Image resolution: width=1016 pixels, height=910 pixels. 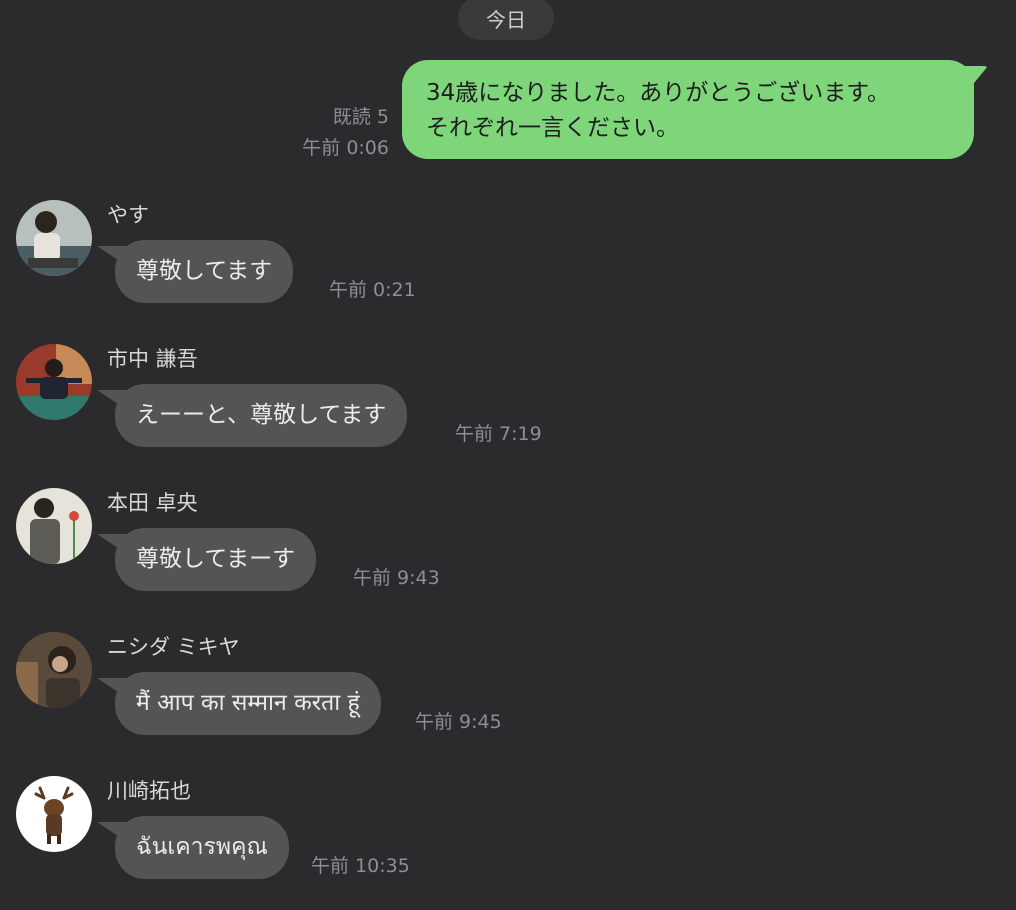 I want to click on outgoing-message-bubble: 34歳になりました。ありがとうございます。 それぞれ一言ください。, so click(x=688, y=109).